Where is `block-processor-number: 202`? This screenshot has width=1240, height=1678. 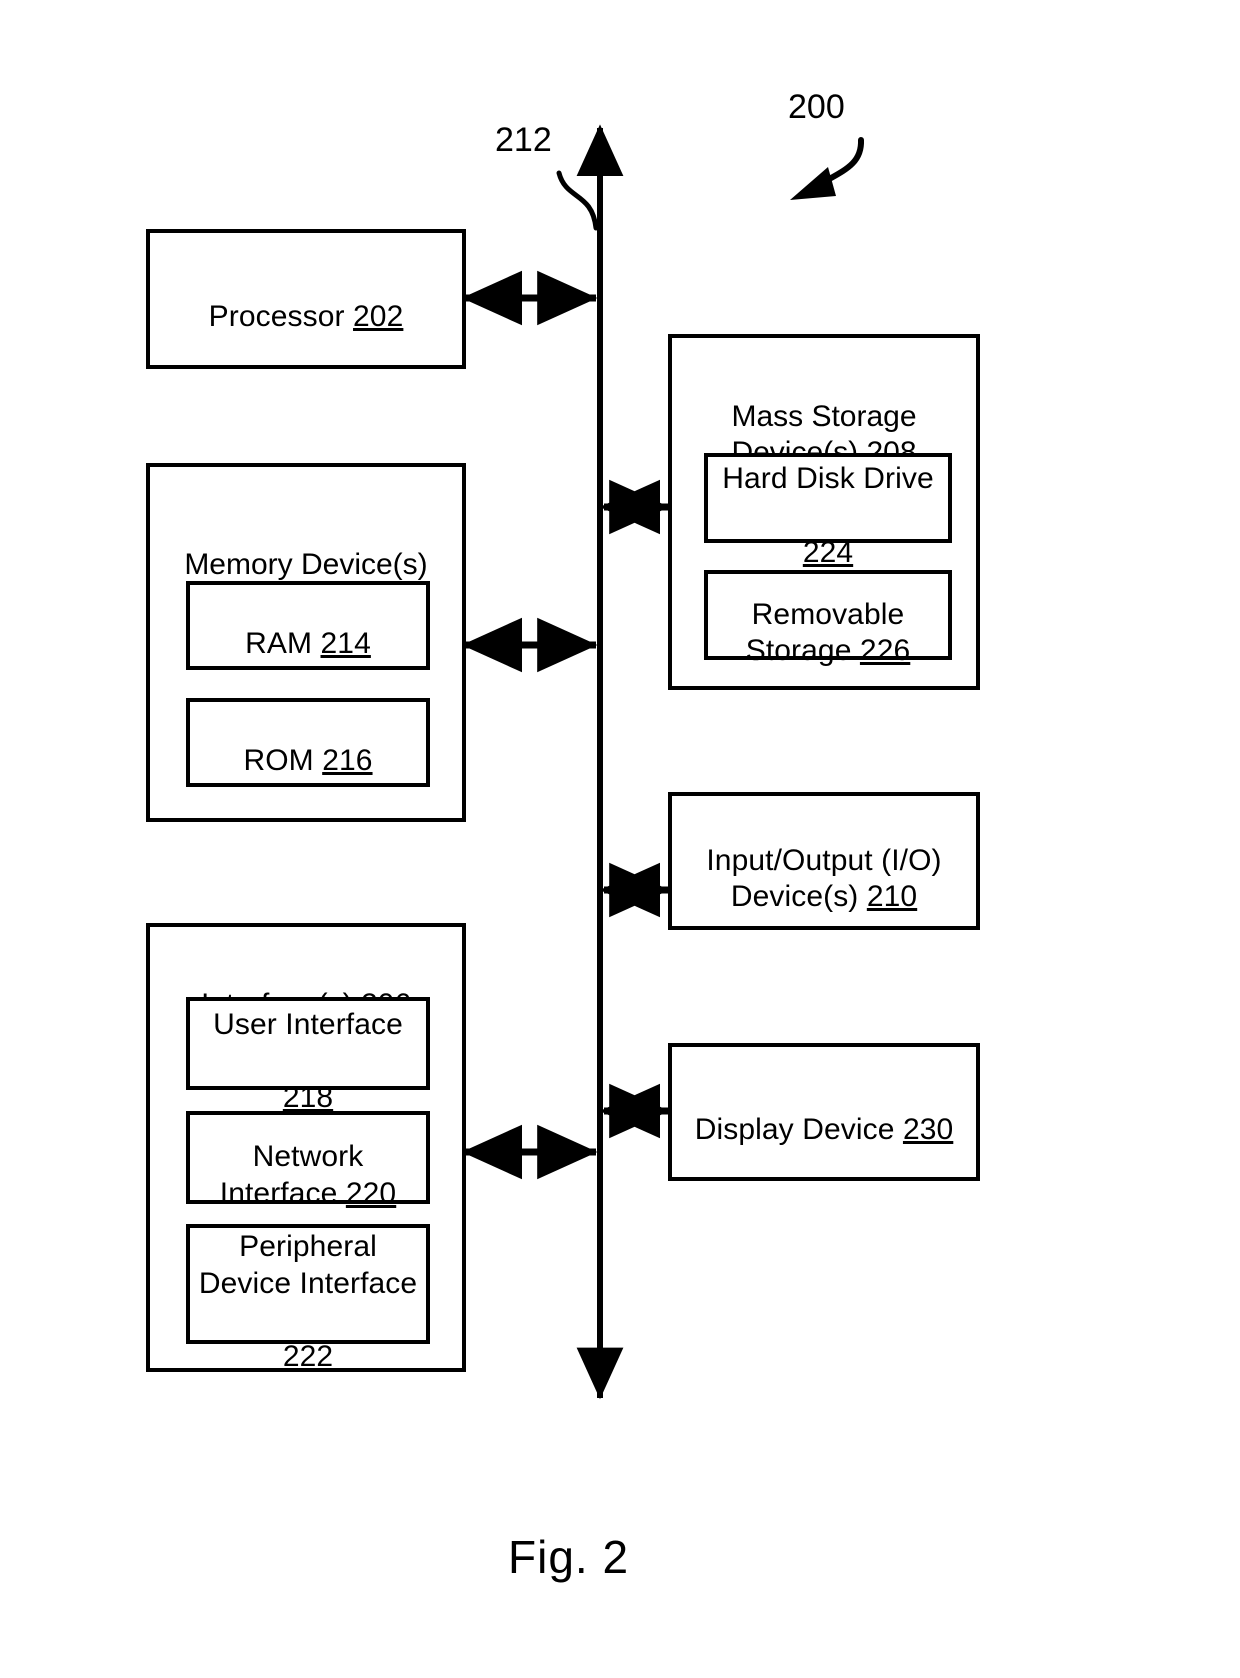 block-processor-number: 202 is located at coordinates (378, 316).